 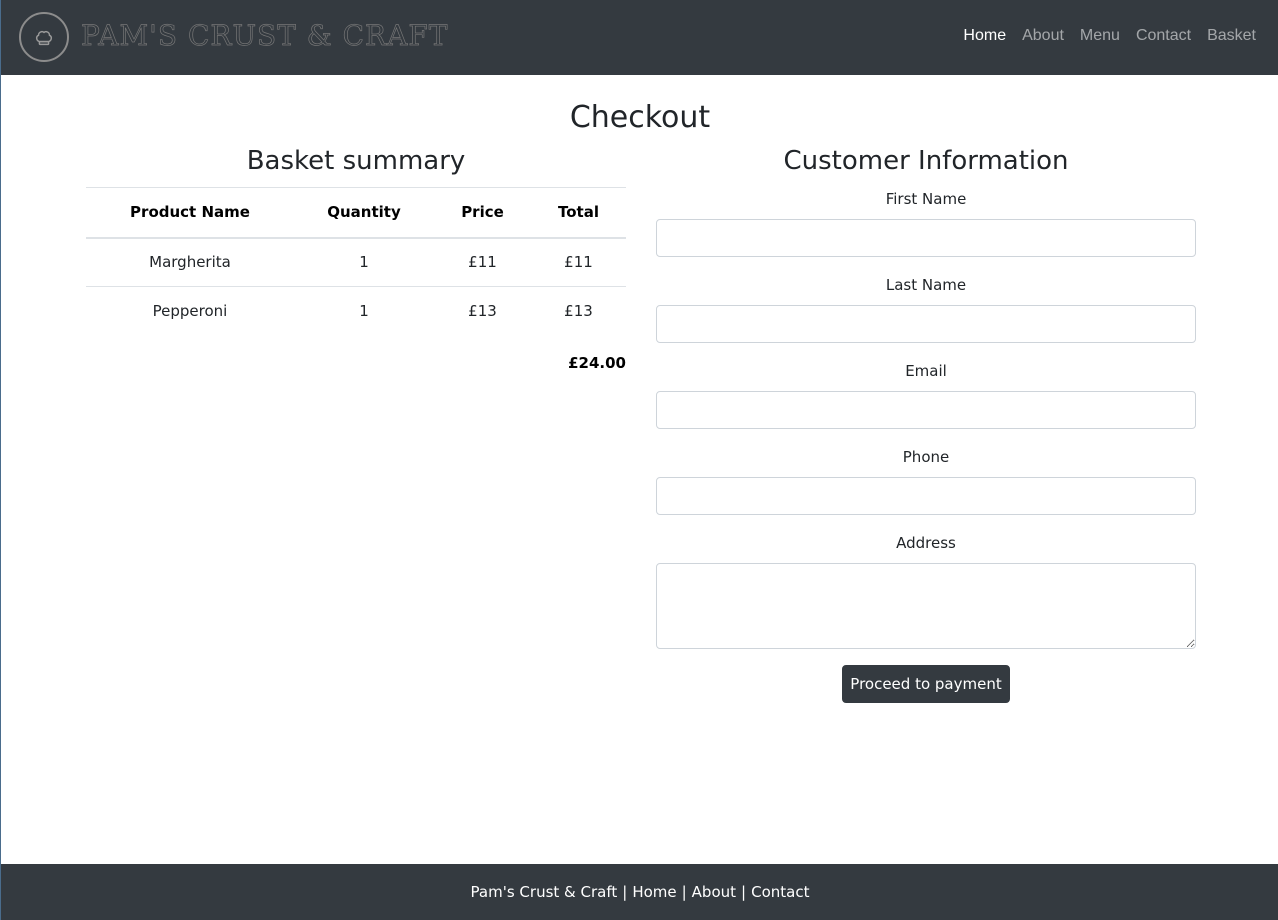 I want to click on product-name-cell: Margherita, so click(x=190, y=262).